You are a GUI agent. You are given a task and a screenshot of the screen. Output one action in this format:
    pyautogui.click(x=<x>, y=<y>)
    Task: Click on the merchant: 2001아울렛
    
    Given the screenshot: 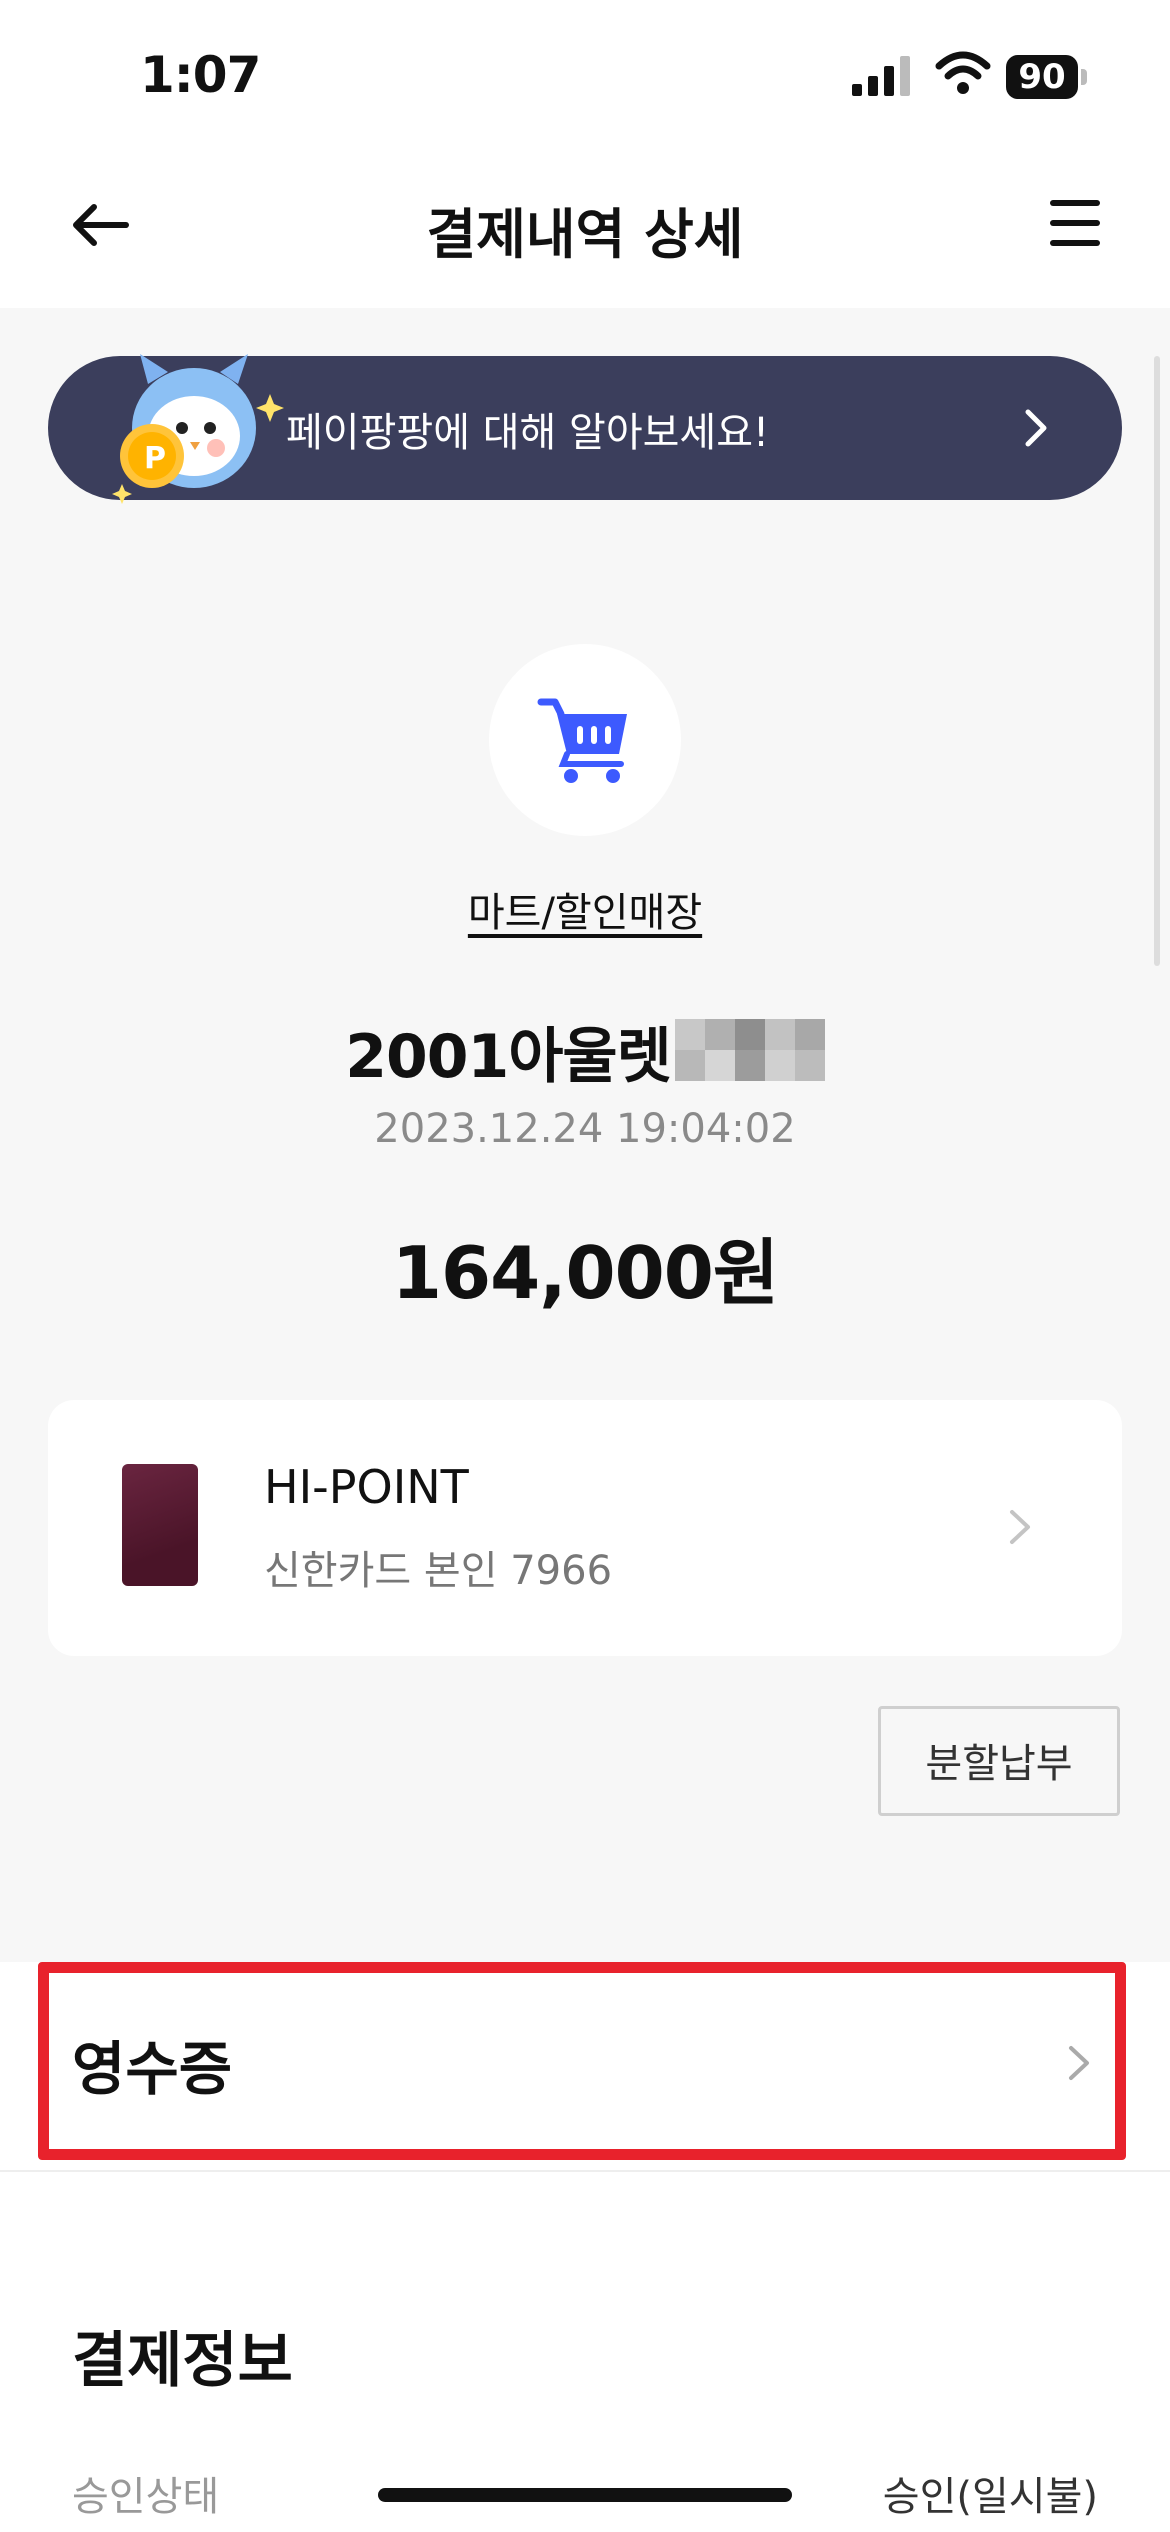 What is the action you would take?
    pyautogui.click(x=585, y=1051)
    